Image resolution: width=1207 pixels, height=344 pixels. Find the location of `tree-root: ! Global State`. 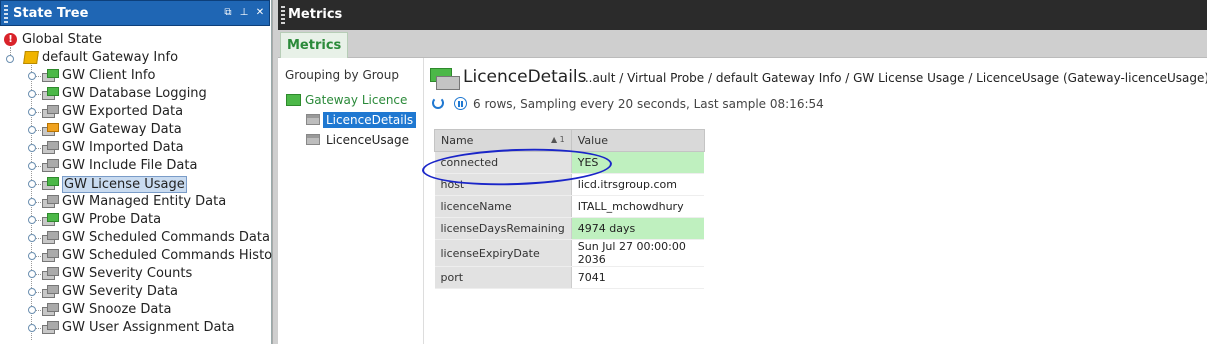

tree-root: ! Global State is located at coordinates (134, 40).